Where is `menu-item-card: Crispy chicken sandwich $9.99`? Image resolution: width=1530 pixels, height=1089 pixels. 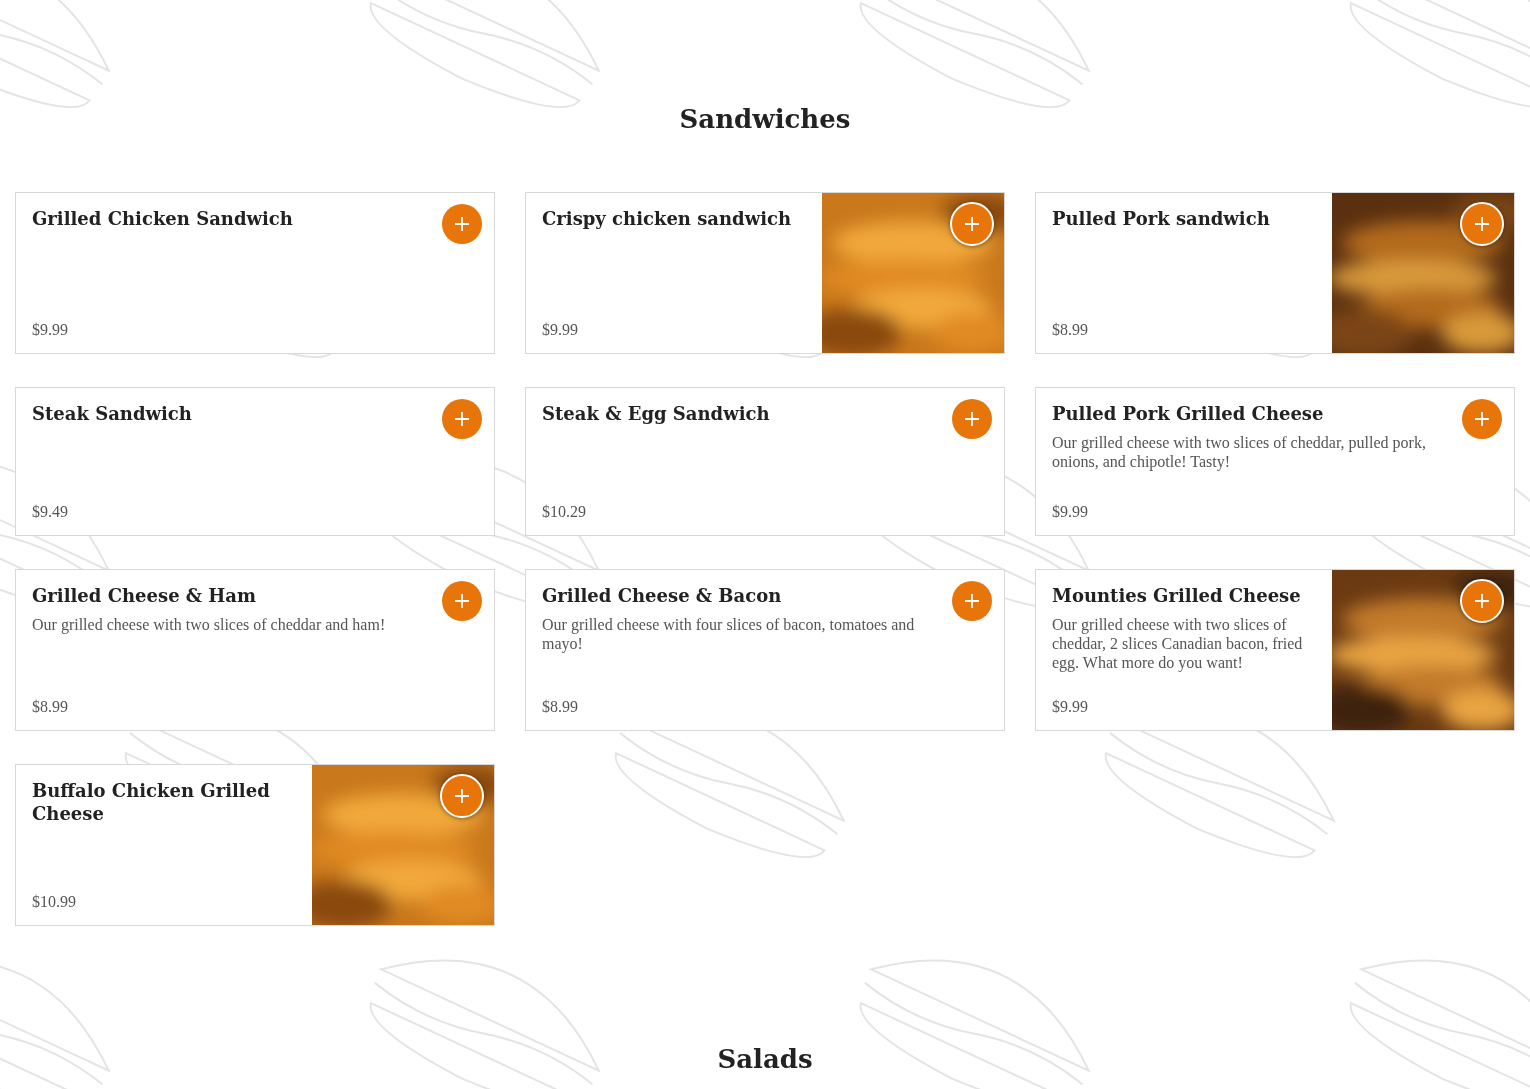 menu-item-card: Crispy chicken sandwich $9.99 is located at coordinates (765, 273).